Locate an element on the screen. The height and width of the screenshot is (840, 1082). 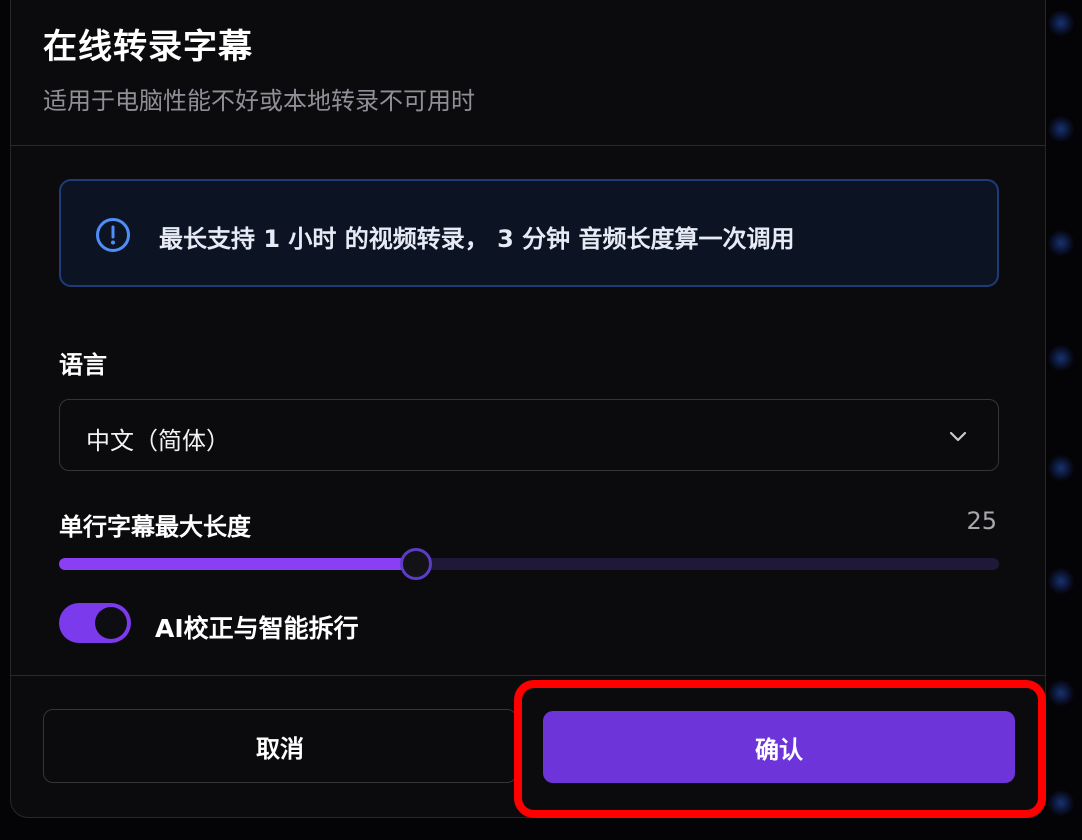
language-selected-value: 中文（简体） is located at coordinates (158, 441).